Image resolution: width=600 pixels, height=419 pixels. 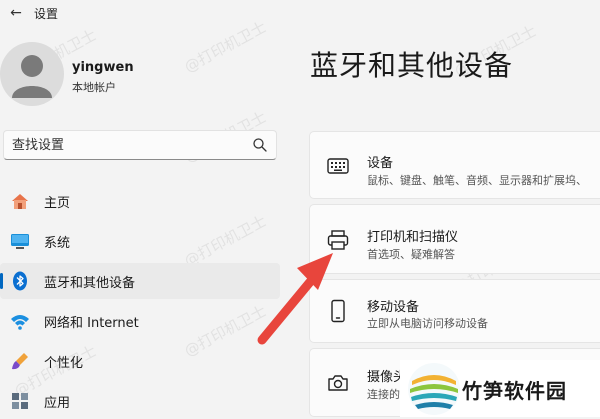 I want to click on annotation-arrow, so click(x=295, y=299).